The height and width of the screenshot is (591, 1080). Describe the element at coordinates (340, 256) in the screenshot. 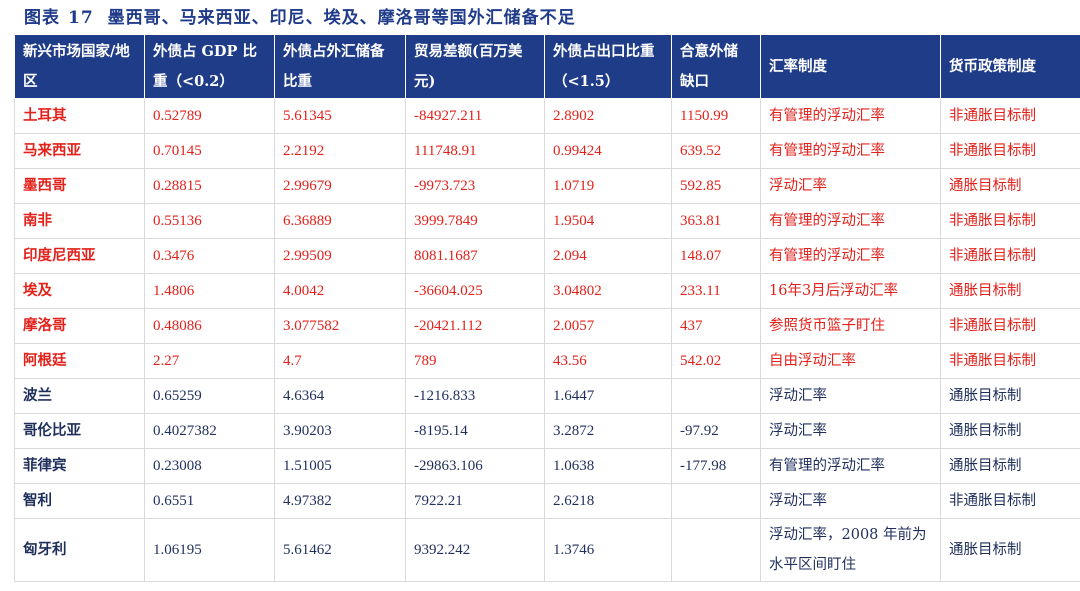

I see `cell-debt-reserves: 2.99509` at that location.